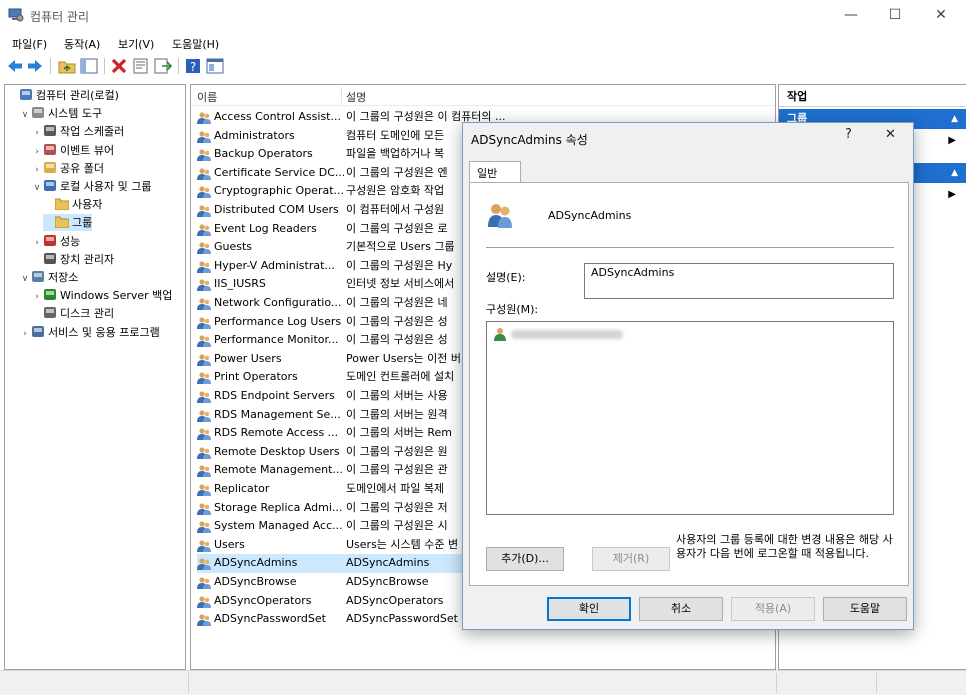  Describe the element at coordinates (35, 66) in the screenshot. I see `forward-icon` at that location.